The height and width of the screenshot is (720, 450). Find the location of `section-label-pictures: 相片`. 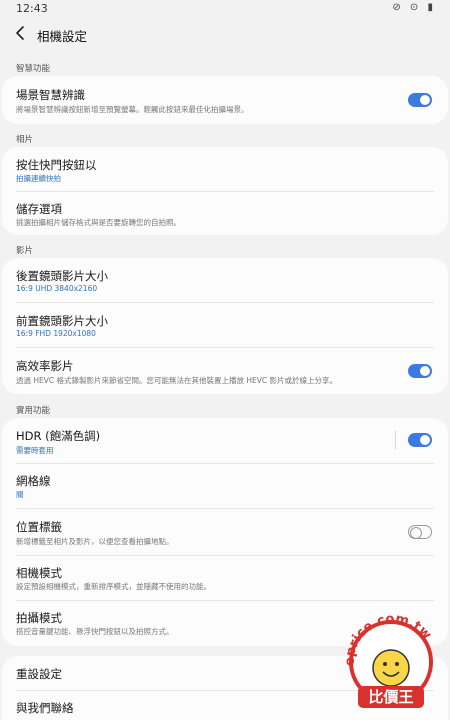

section-label-pictures: 相片 is located at coordinates (25, 140).